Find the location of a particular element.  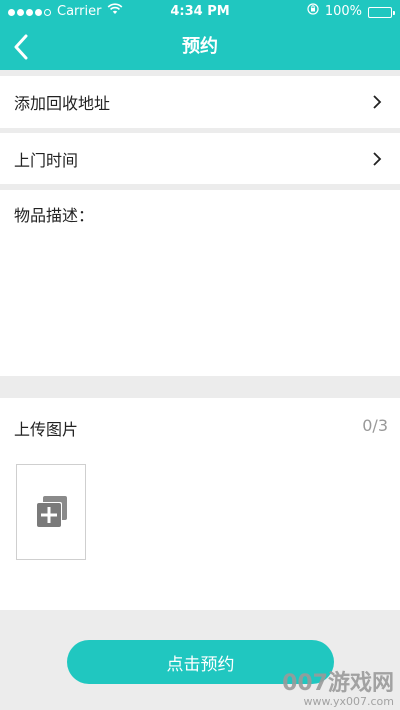

add-image-icon is located at coordinates (51, 512).